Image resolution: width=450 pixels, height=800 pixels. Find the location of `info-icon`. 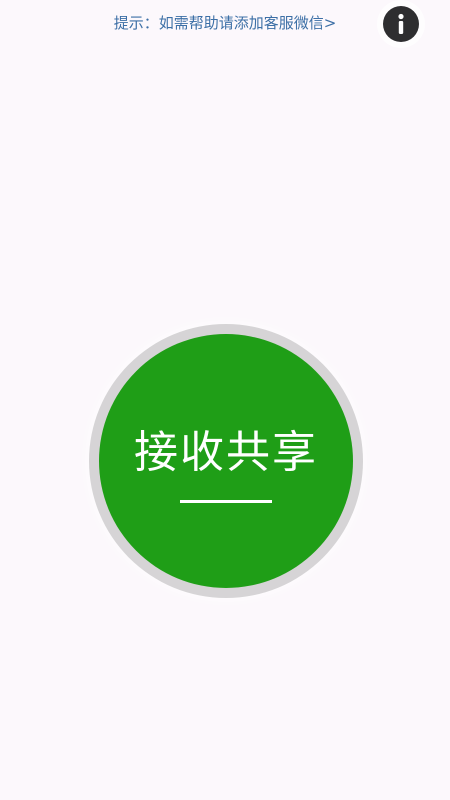

info-icon is located at coordinates (401, 23).